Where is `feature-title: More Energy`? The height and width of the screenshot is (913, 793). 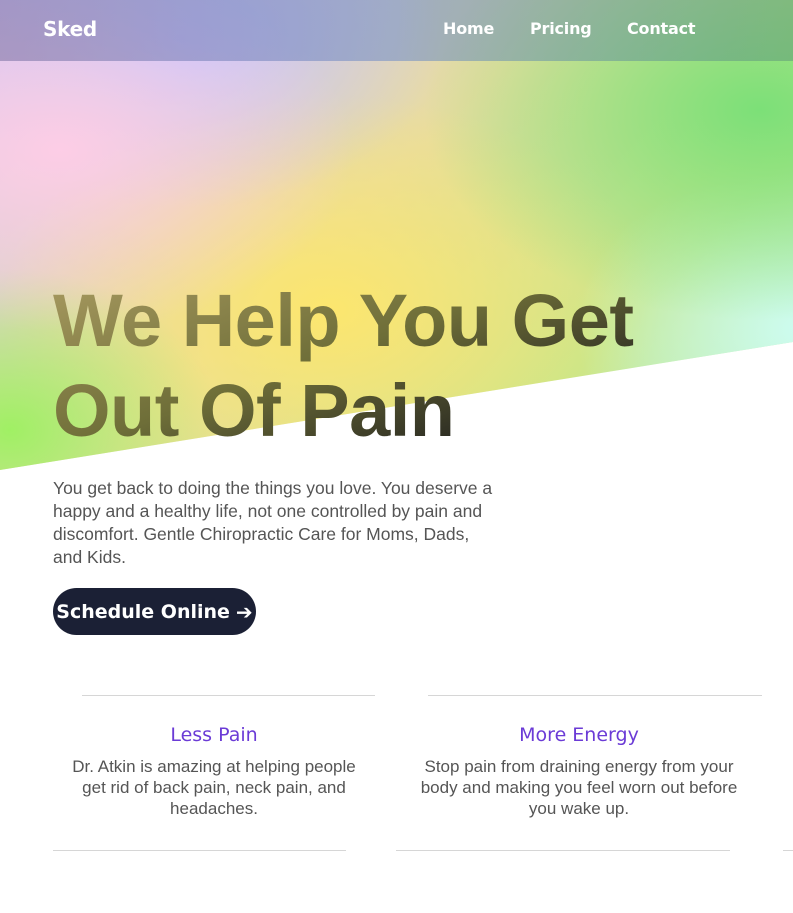 feature-title: More Energy is located at coordinates (579, 735).